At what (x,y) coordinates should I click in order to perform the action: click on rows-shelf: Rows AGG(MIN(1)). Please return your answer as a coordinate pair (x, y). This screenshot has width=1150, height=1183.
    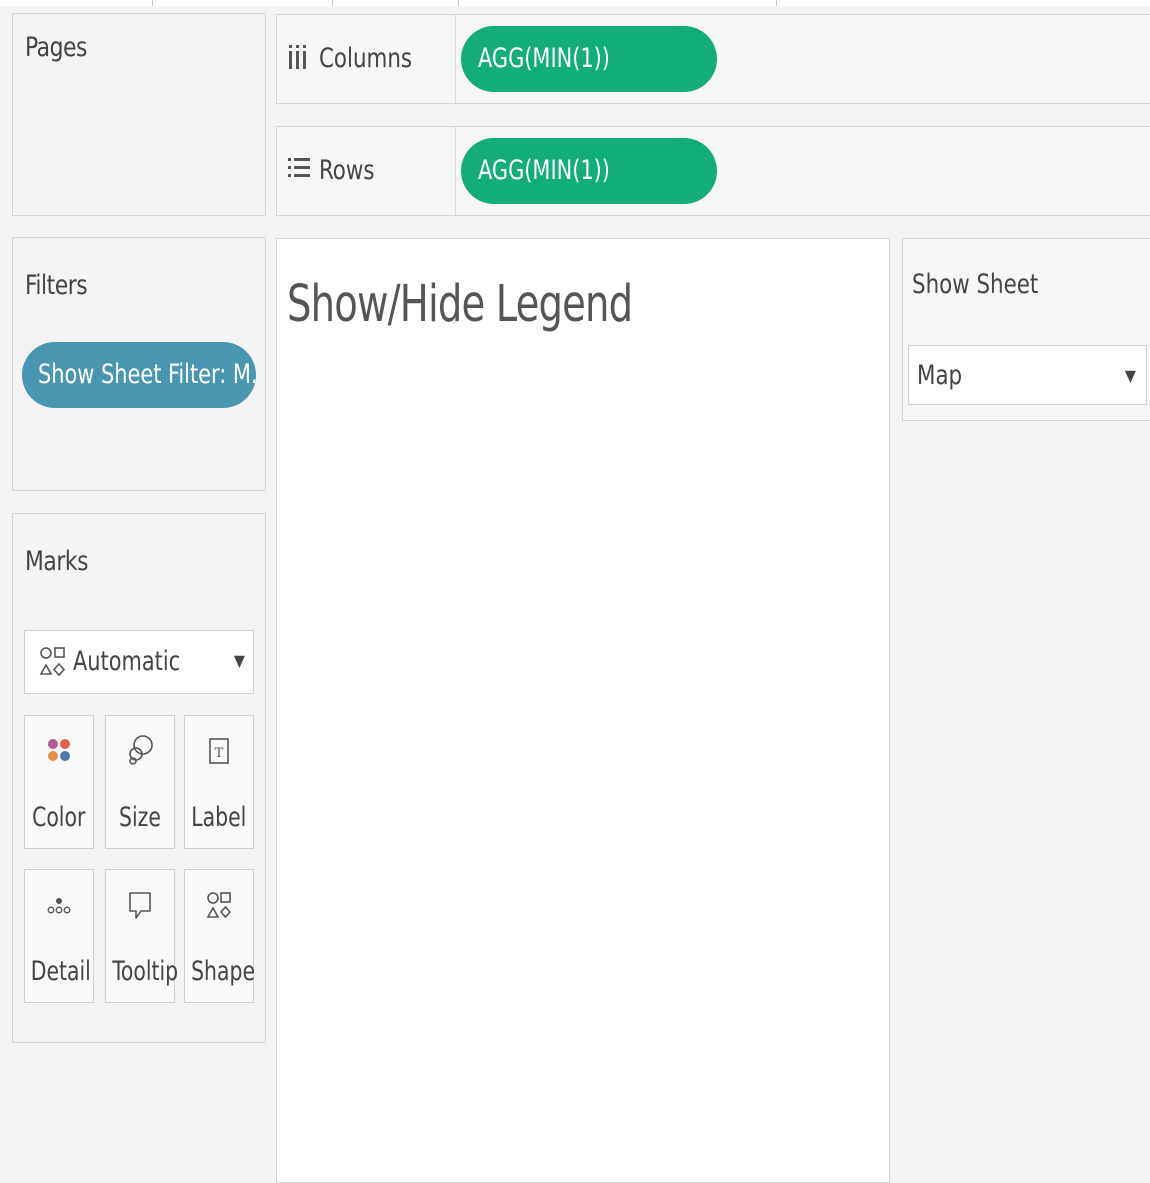
    Looking at the image, I should click on (713, 171).